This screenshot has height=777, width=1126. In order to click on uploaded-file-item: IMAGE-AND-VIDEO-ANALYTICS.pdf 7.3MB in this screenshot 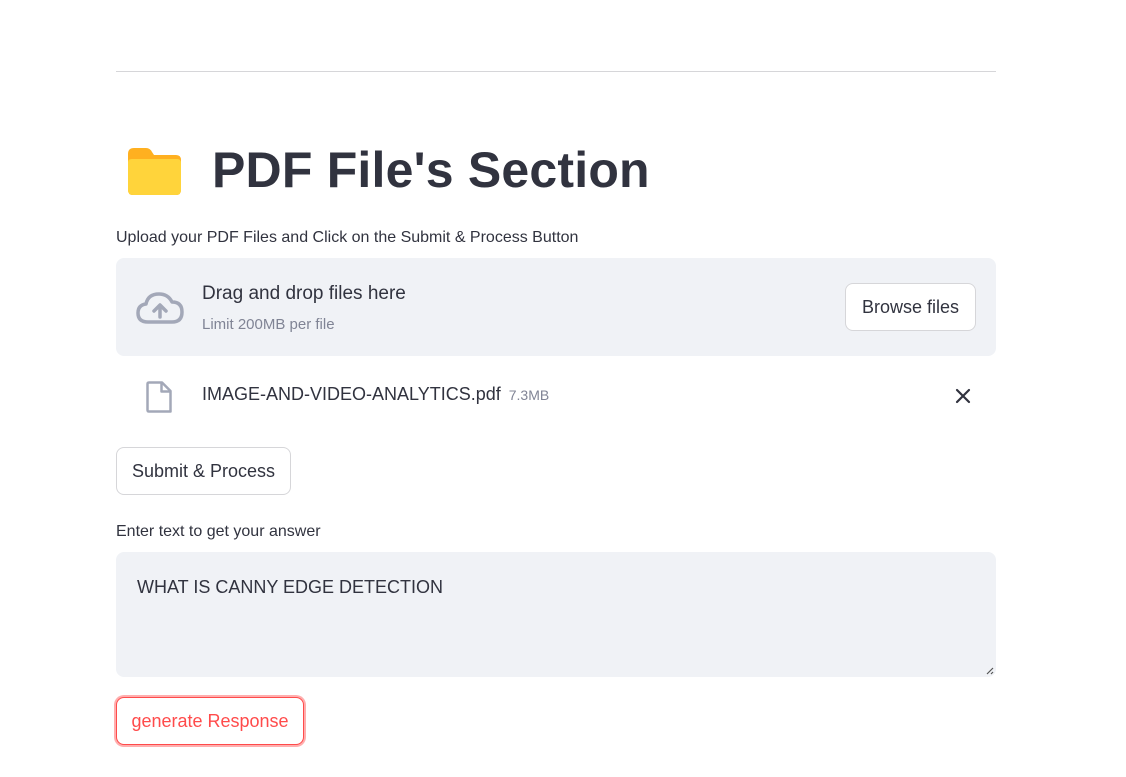, I will do `click(556, 397)`.